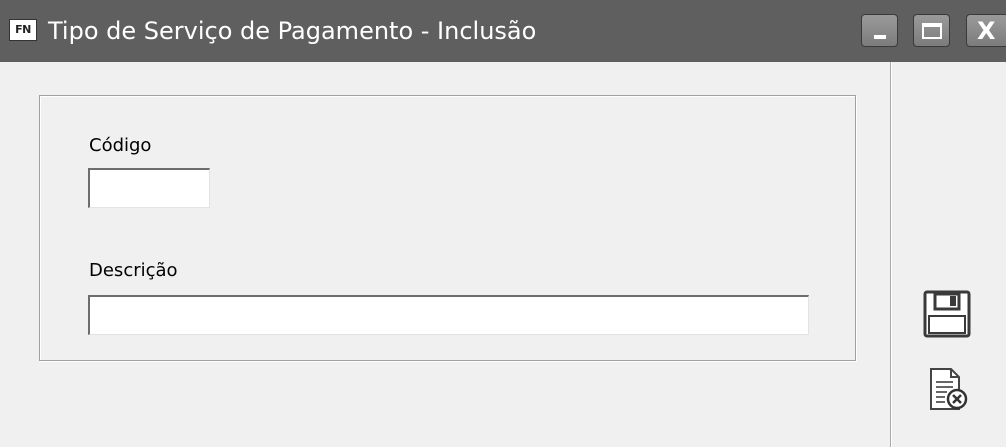 The height and width of the screenshot is (447, 1006). I want to click on descricao-input, so click(448, 315).